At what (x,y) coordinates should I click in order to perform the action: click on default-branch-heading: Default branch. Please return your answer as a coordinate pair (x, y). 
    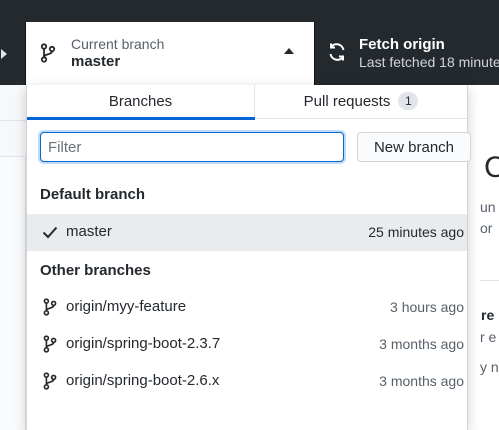
    Looking at the image, I should click on (93, 194).